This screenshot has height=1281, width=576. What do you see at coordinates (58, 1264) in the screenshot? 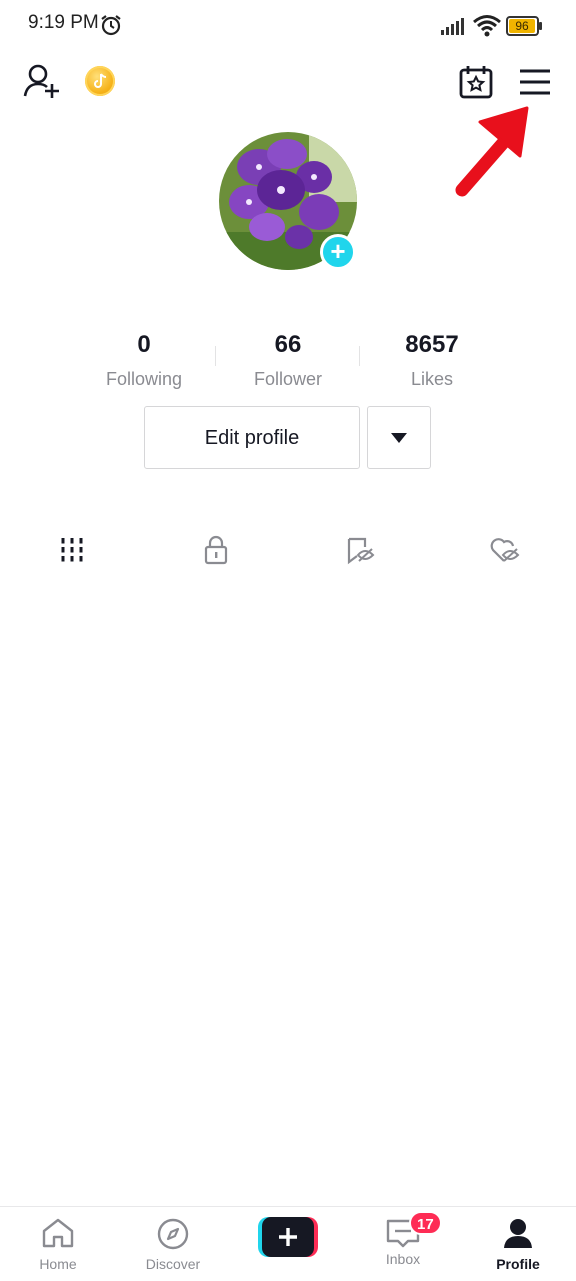
I see `nav-home-label: Home` at bounding box center [58, 1264].